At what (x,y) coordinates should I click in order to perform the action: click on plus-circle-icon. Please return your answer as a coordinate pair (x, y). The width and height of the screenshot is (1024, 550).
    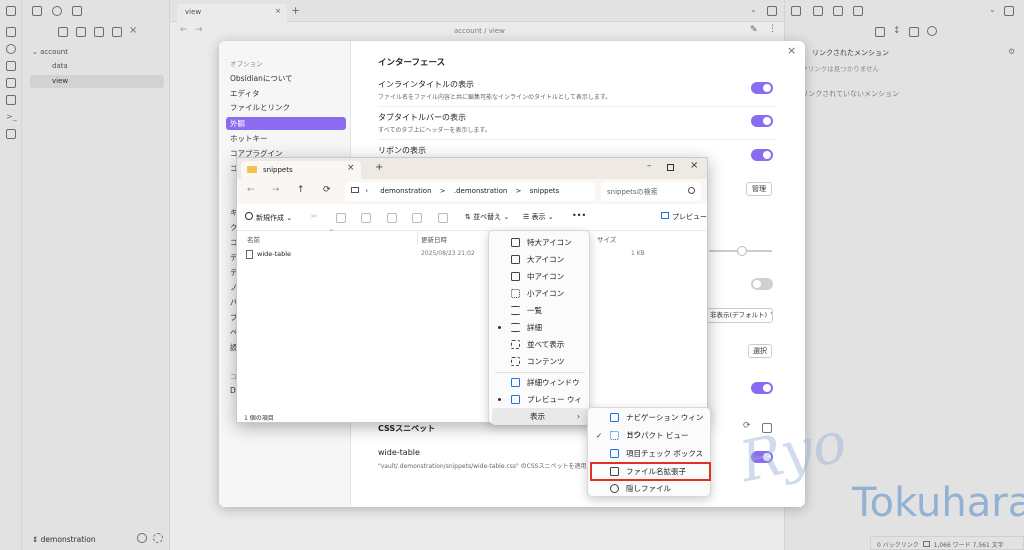
    Looking at the image, I should click on (249, 216).